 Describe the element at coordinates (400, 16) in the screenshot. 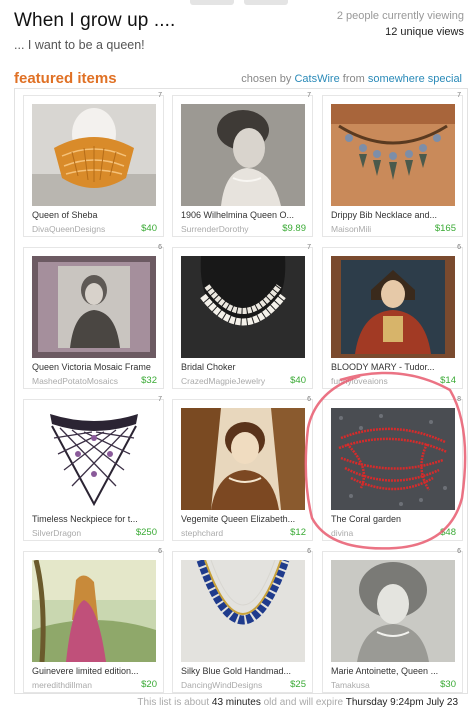

I see `viewing-count: 2 people currently viewing` at that location.